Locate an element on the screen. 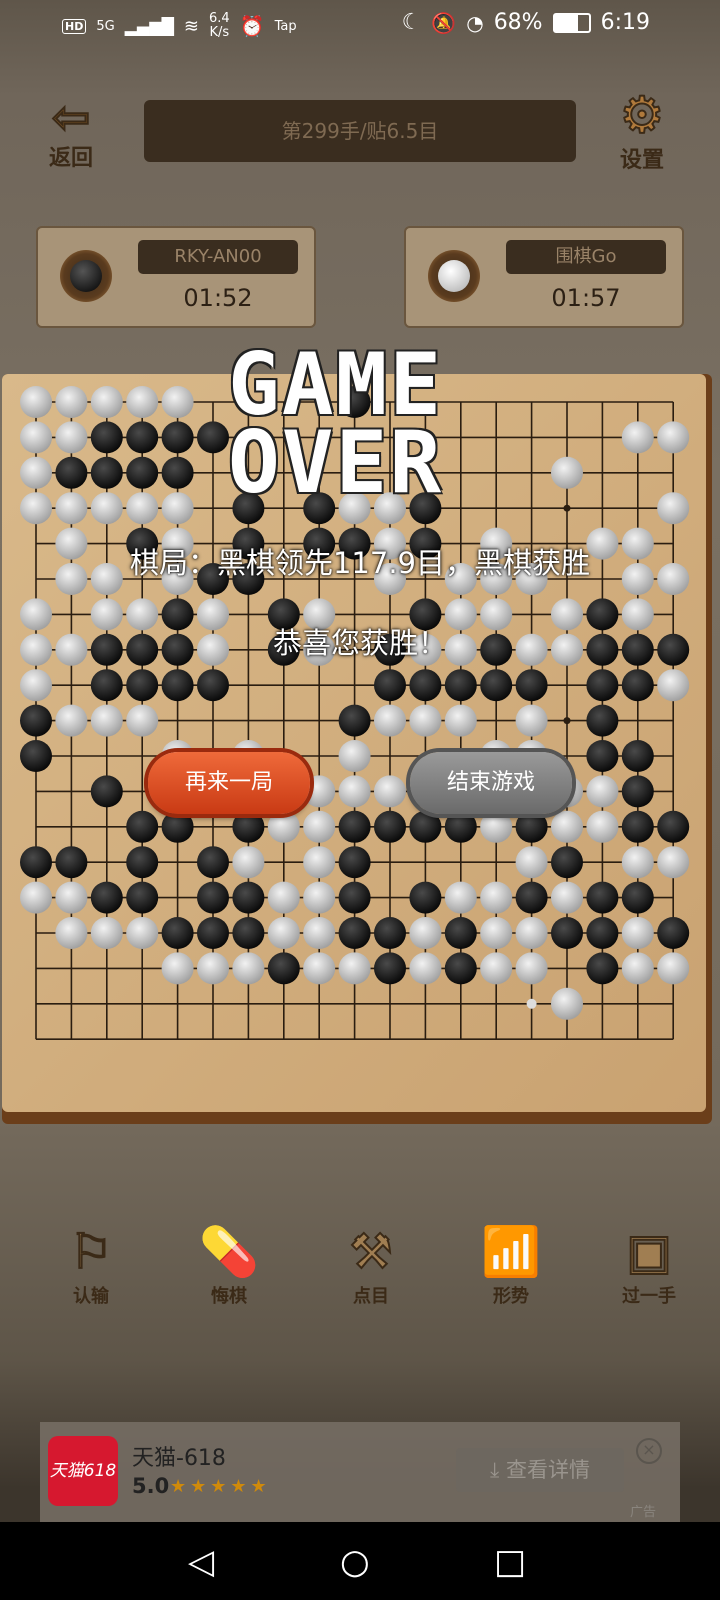 Image resolution: width=720 pixels, height=1600 pixels. player-card-black: RKY-AN00 01:52 is located at coordinates (176, 277).